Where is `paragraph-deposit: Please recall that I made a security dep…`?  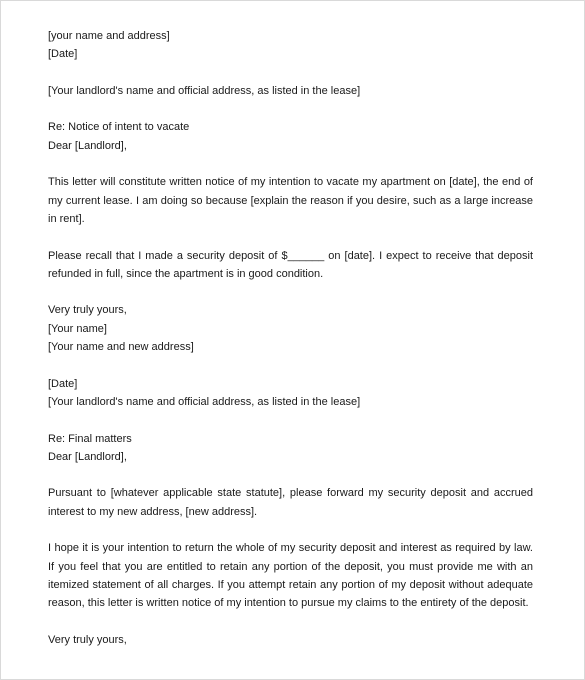
paragraph-deposit: Please recall that I made a security dep… is located at coordinates (290, 264).